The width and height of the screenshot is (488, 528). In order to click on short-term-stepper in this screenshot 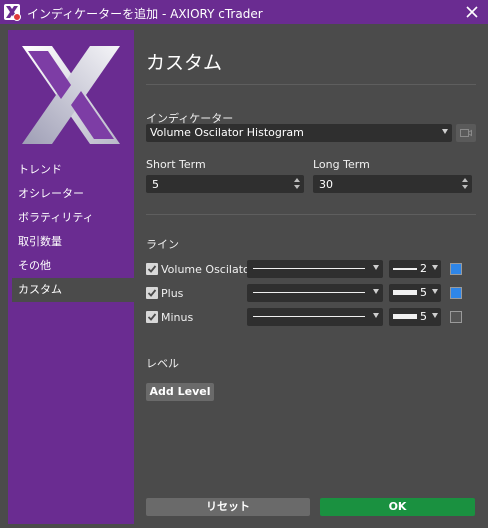, I will do `click(297, 184)`.